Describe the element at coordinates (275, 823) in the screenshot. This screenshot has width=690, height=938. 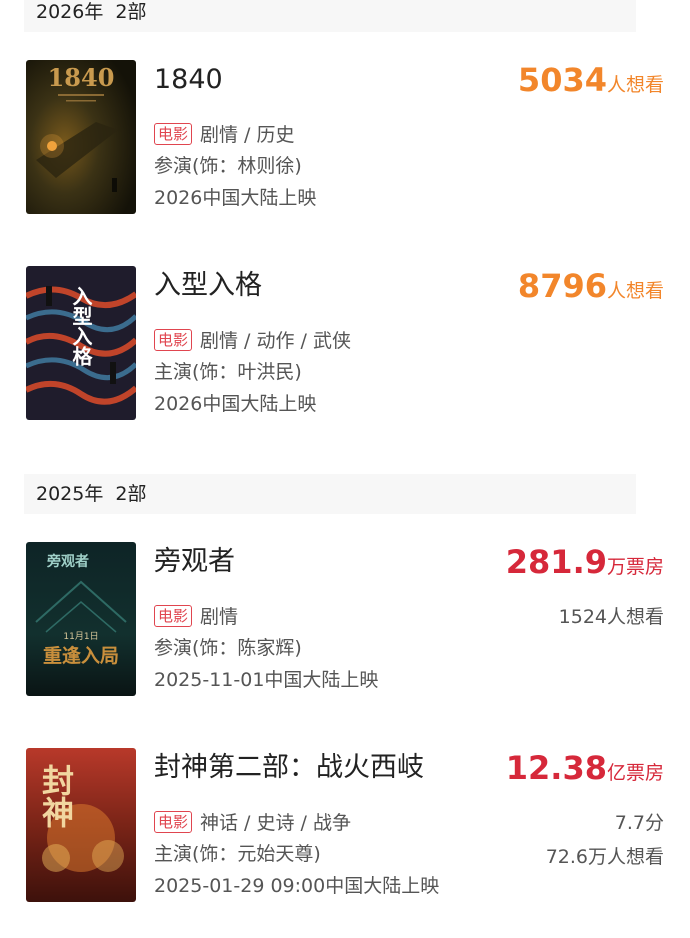
I see `genres: 神话 / 史诗 / 战争` at that location.